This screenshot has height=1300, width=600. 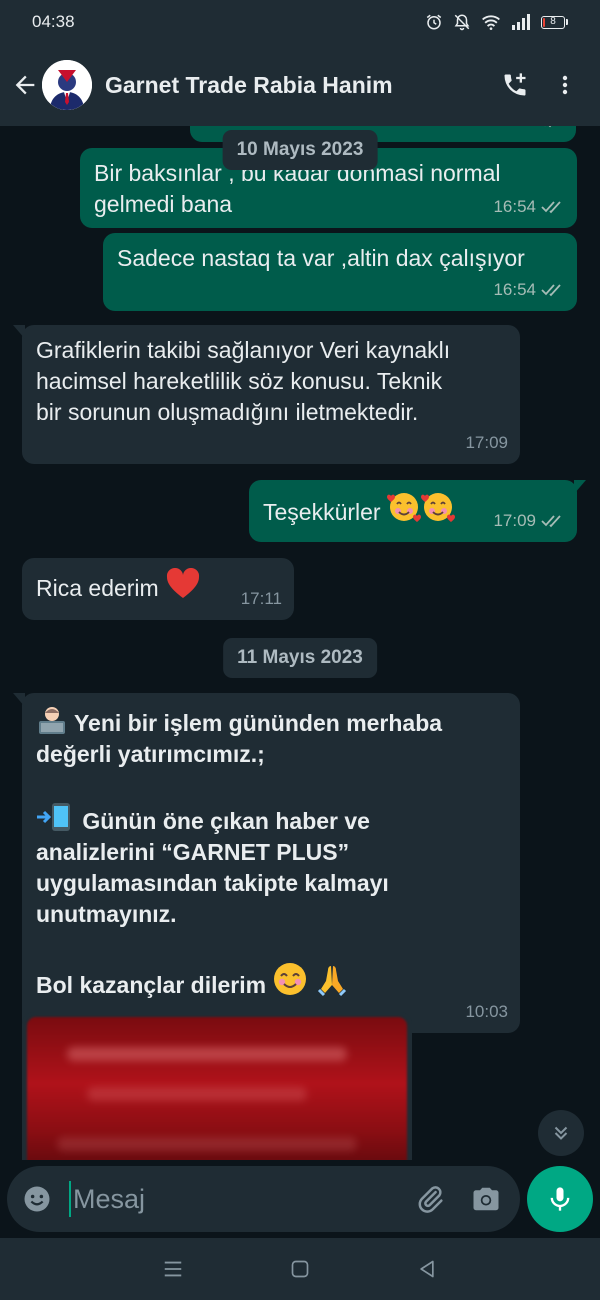 I want to click on camera-button, so click(x=486, y=1199).